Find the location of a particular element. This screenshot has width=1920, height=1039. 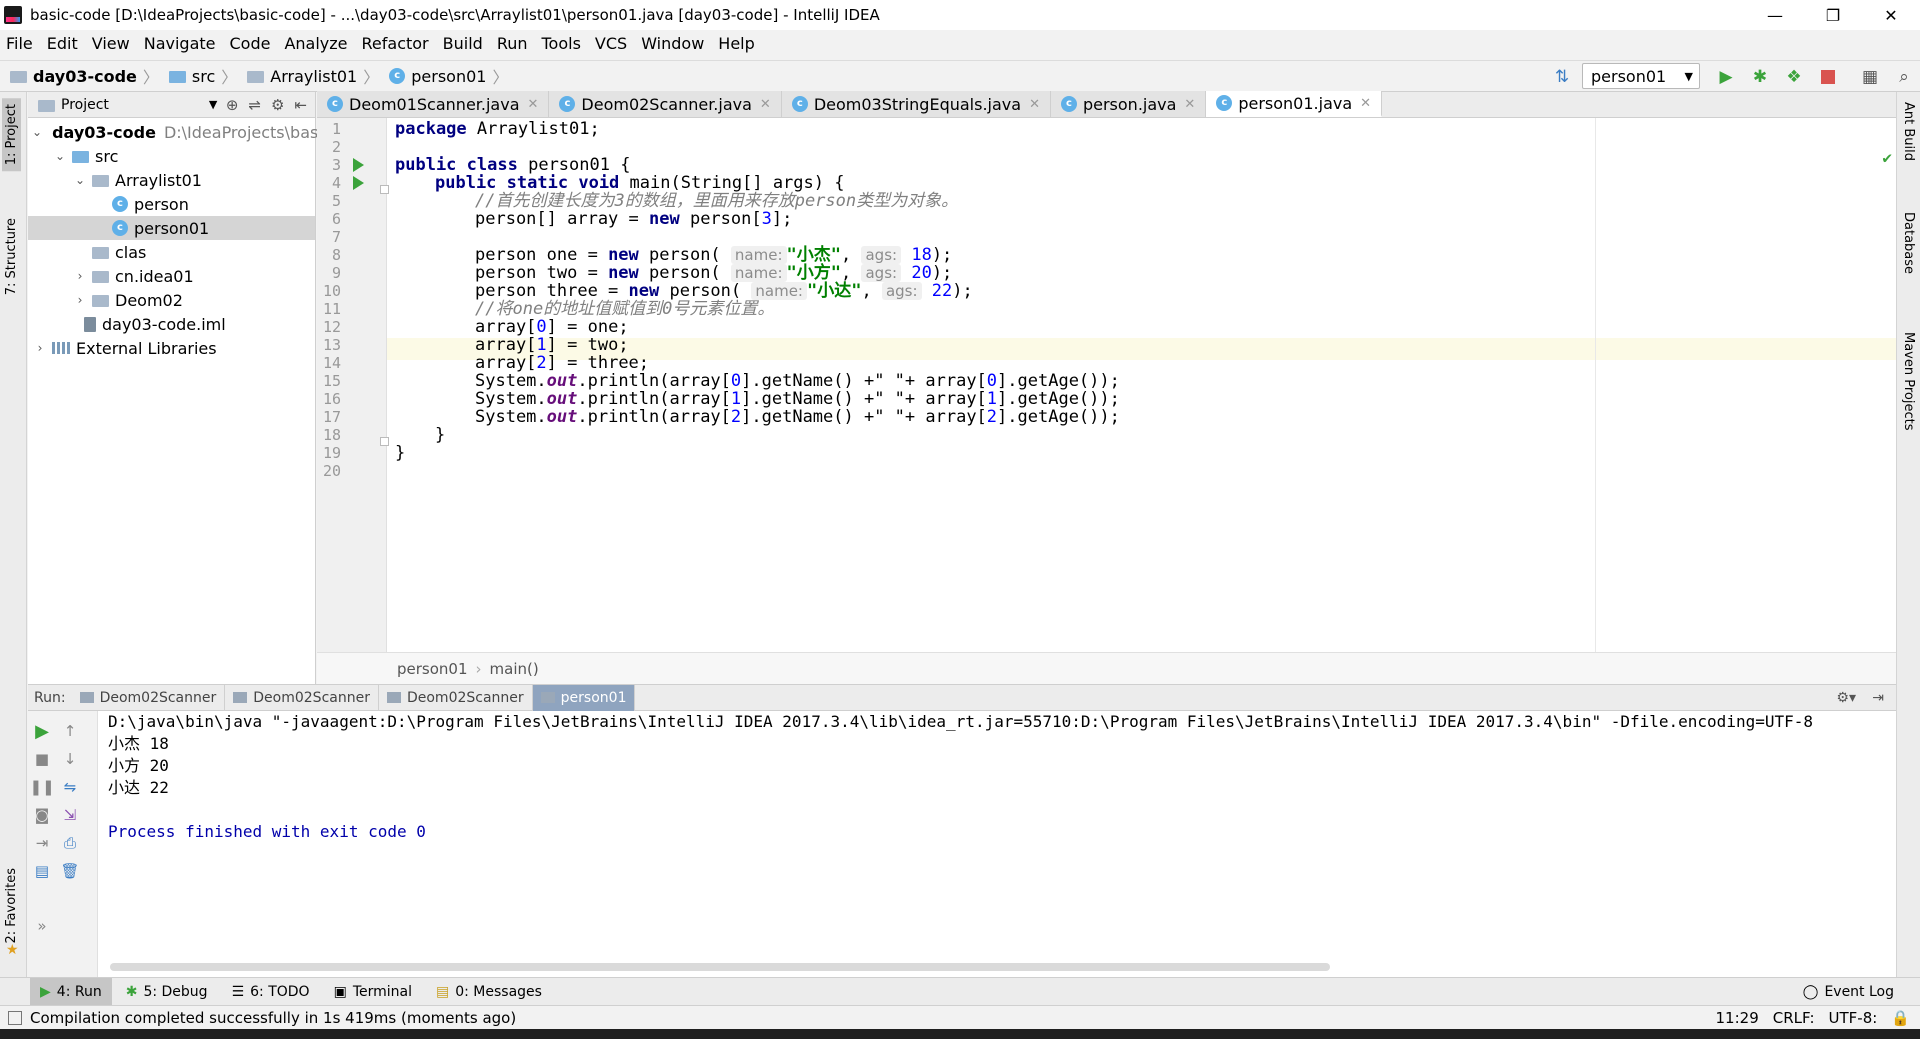

bottom-tab-messages: ▤ 0: Messages is located at coordinates (489, 992).